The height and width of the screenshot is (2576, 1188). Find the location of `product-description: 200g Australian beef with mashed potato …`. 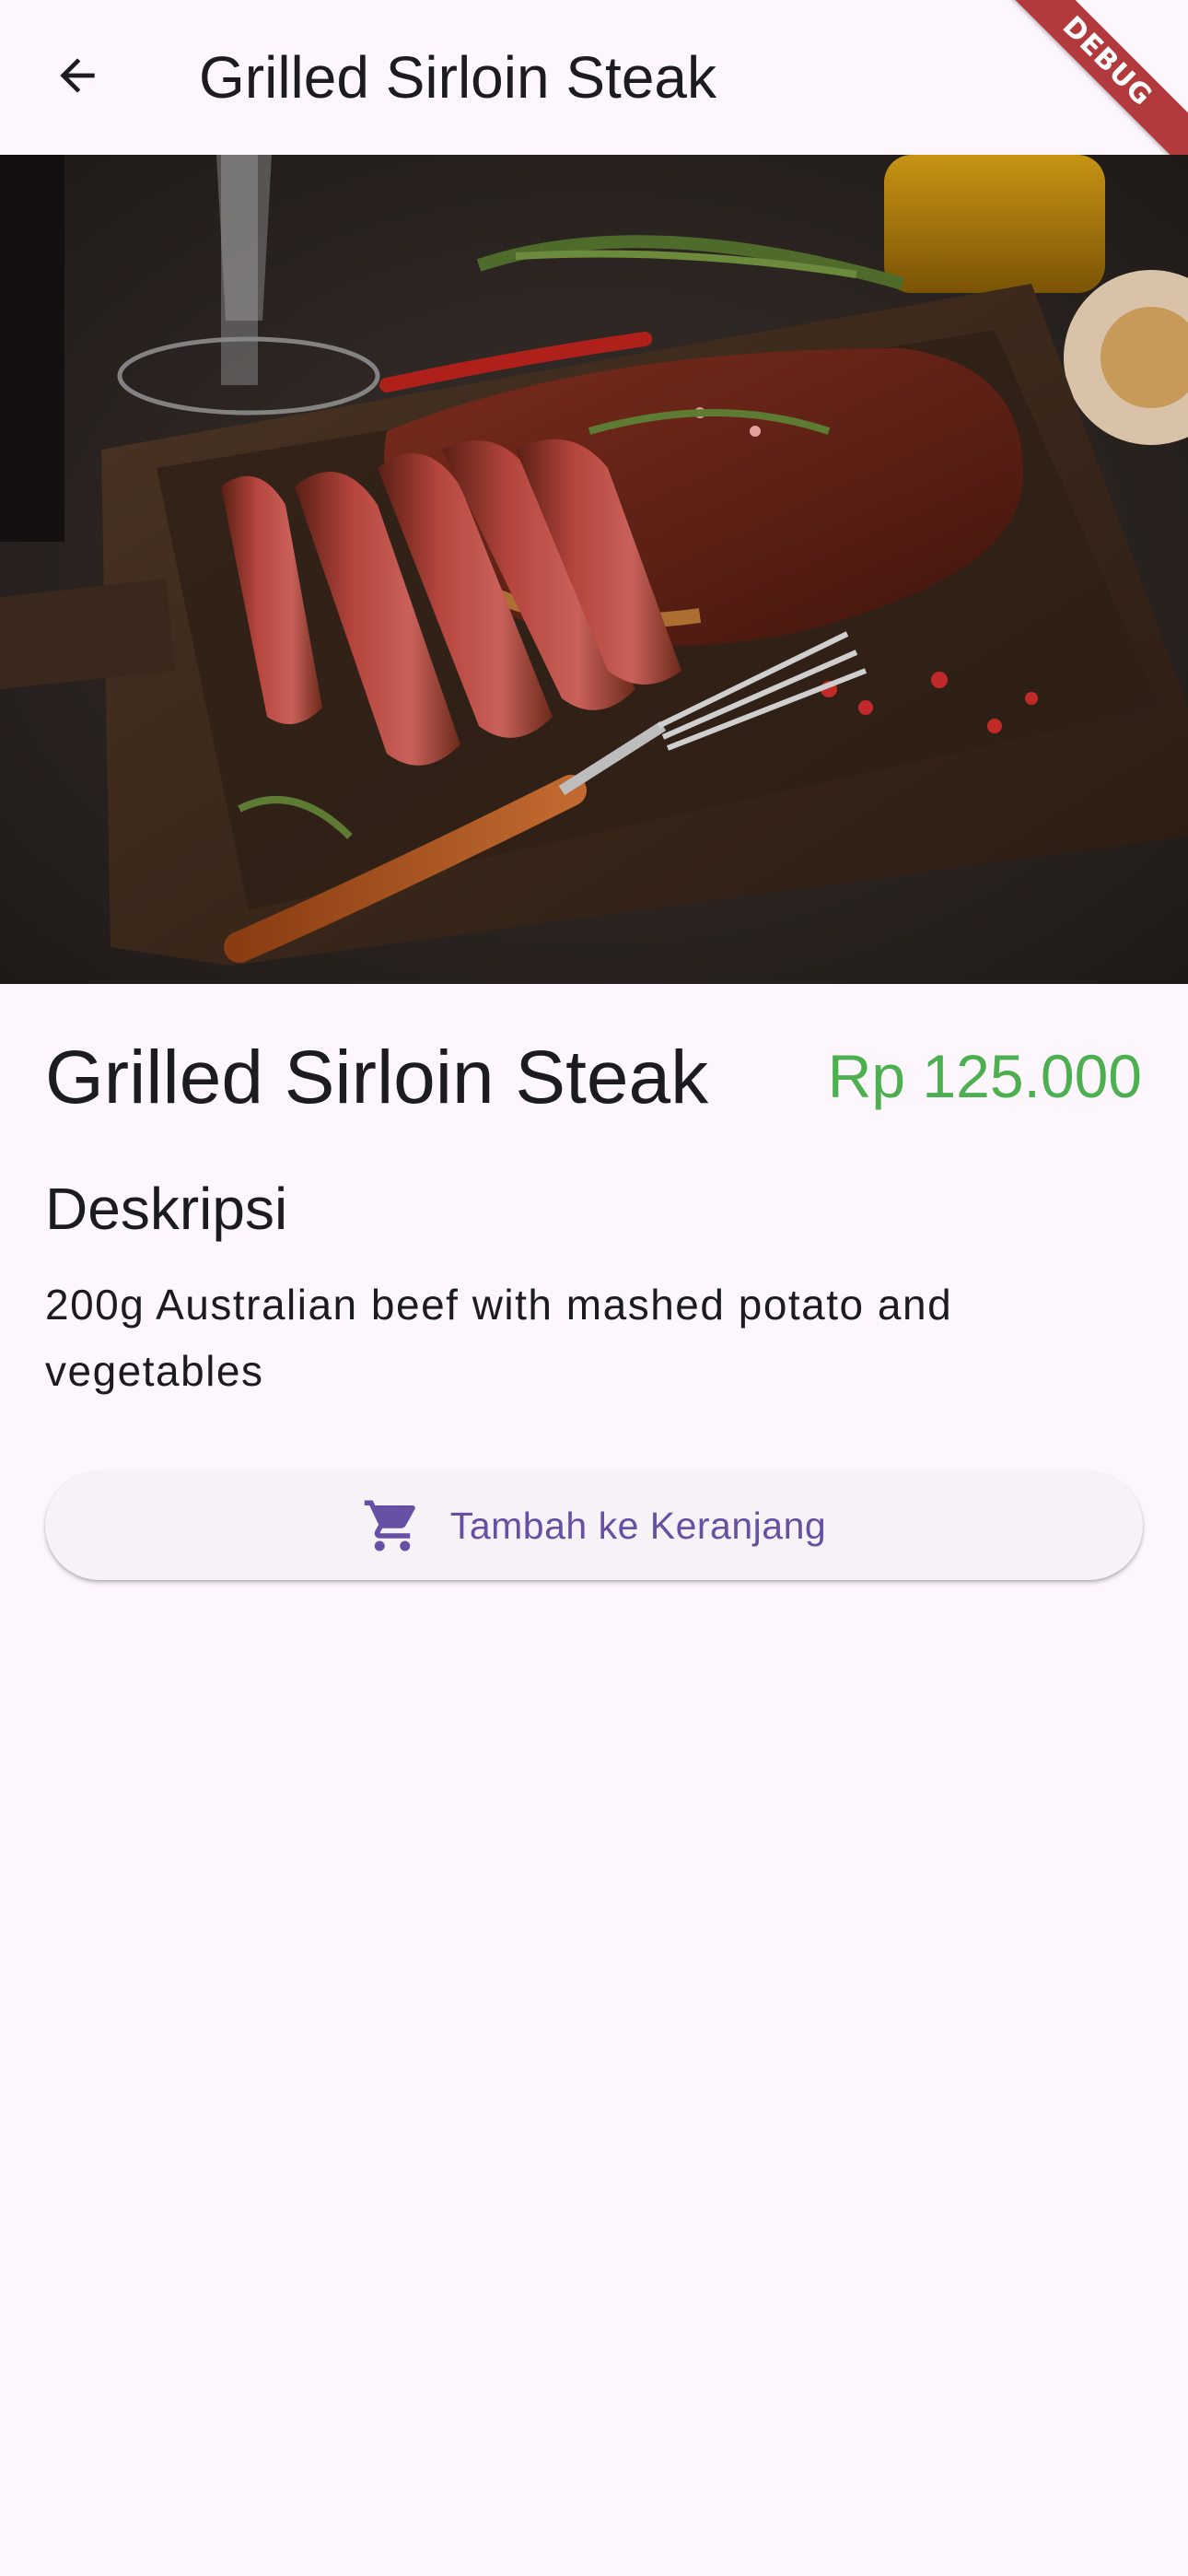

product-description: 200g Australian beef with mashed potato … is located at coordinates (499, 1338).